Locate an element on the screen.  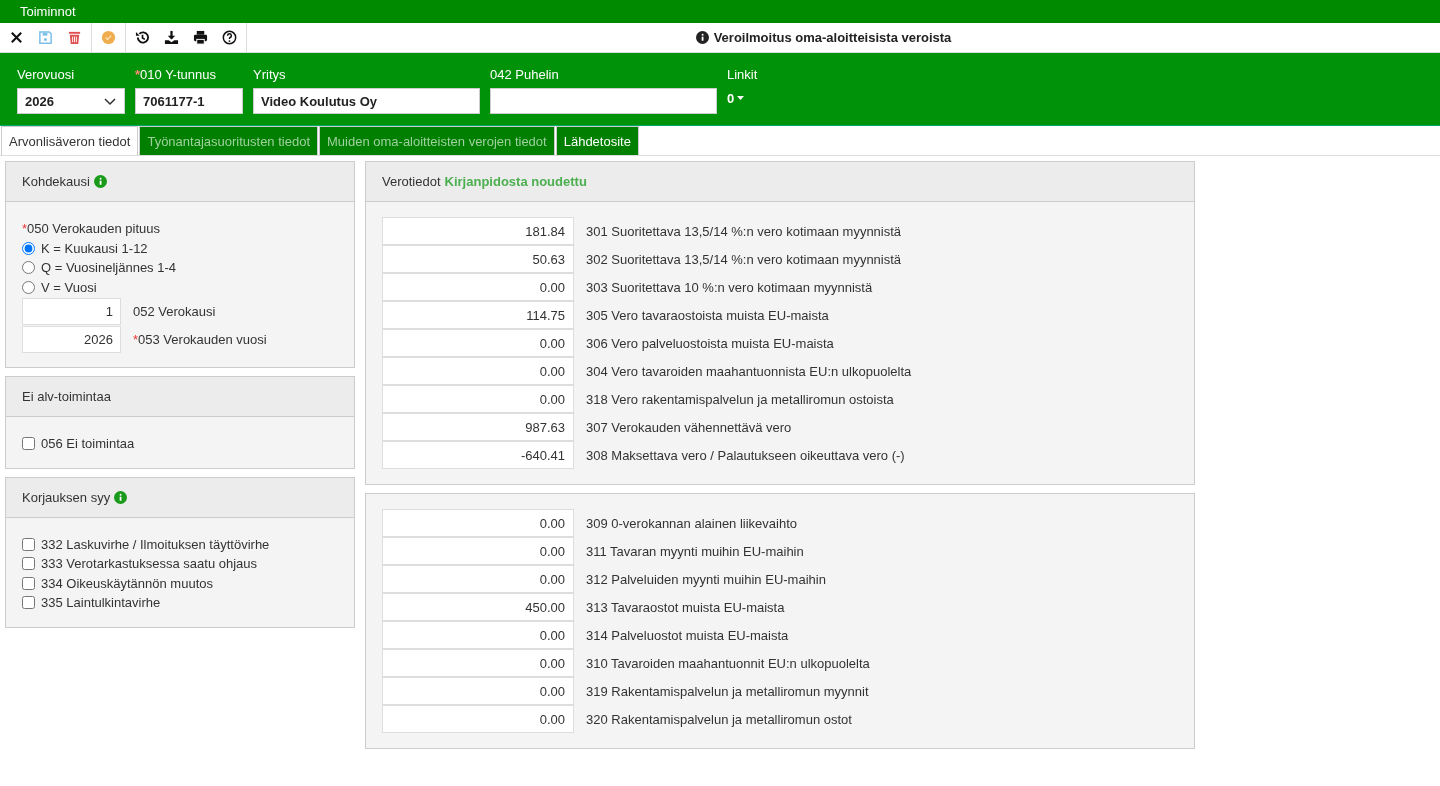
close-icon is located at coordinates (16, 37).